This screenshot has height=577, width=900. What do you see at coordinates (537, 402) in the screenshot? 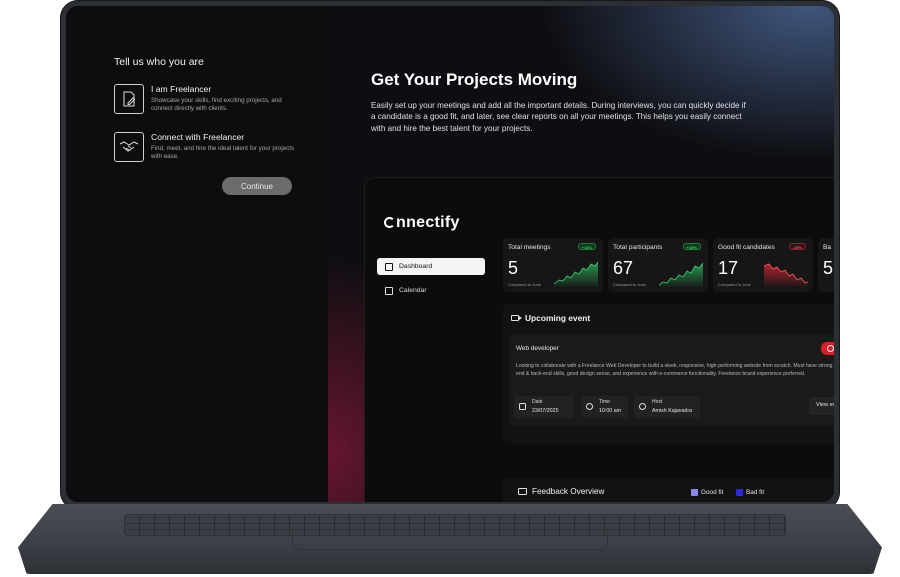
I see `chip-label: Date` at bounding box center [537, 402].